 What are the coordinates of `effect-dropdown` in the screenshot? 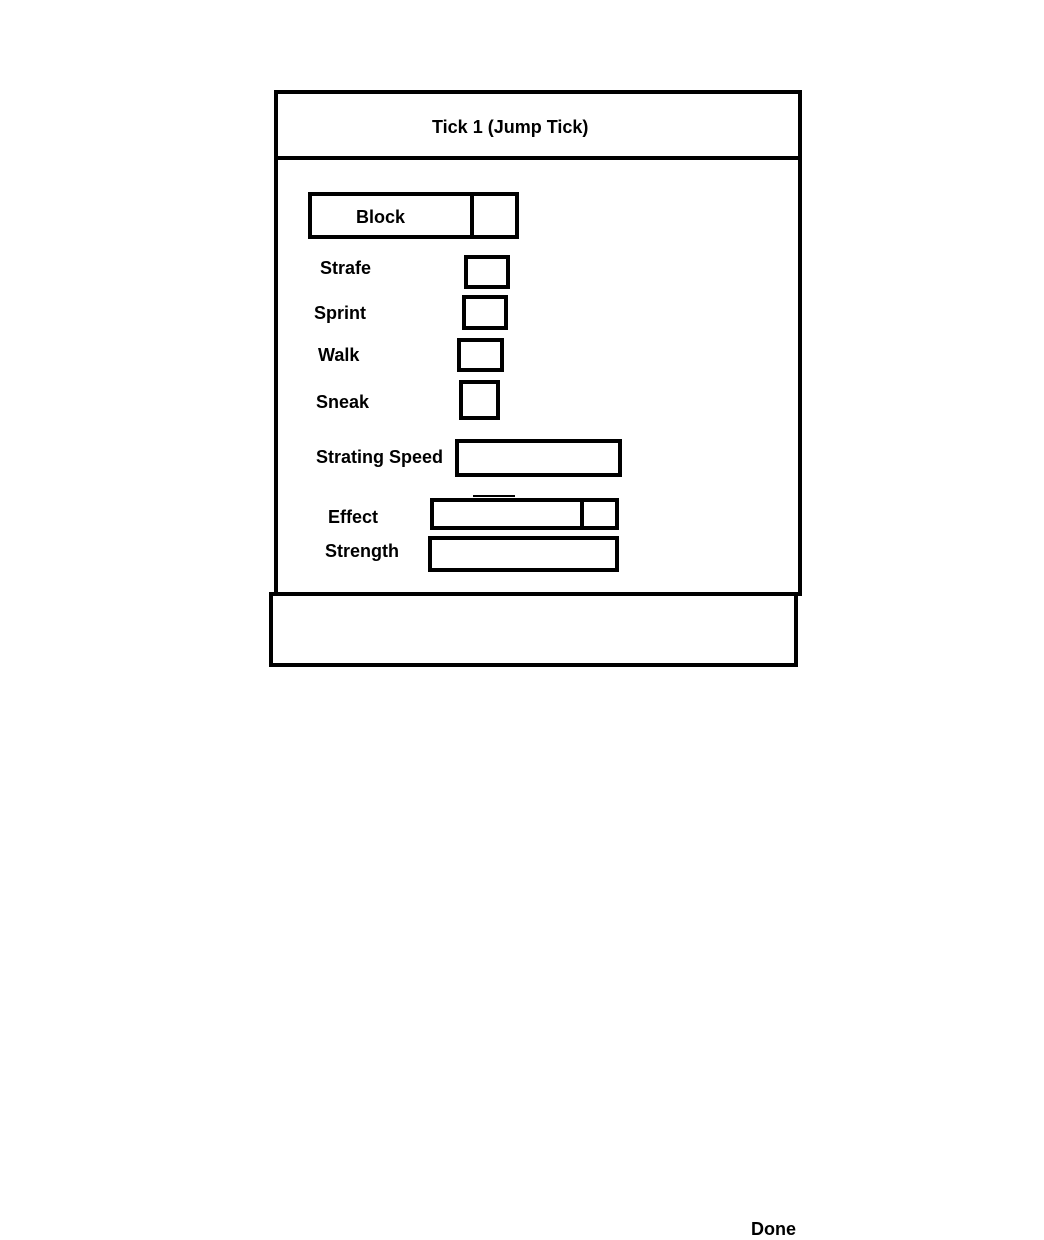 It's located at (524, 514).